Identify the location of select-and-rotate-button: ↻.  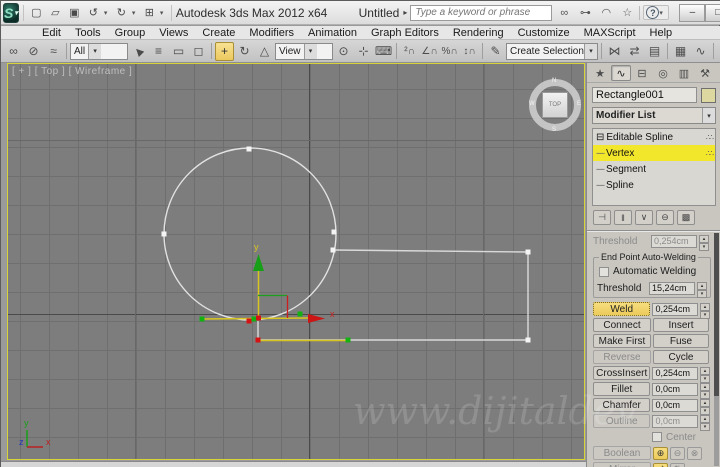
(244, 51).